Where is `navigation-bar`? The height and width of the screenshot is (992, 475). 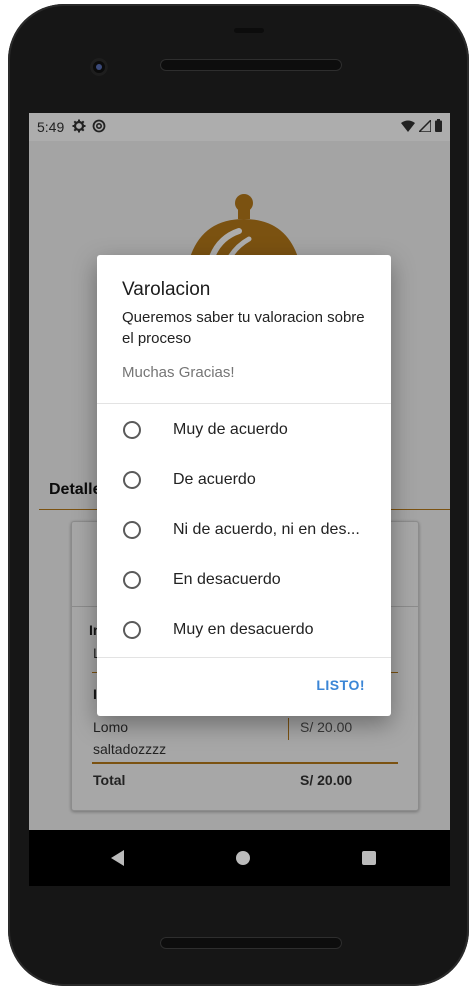
navigation-bar is located at coordinates (239, 858).